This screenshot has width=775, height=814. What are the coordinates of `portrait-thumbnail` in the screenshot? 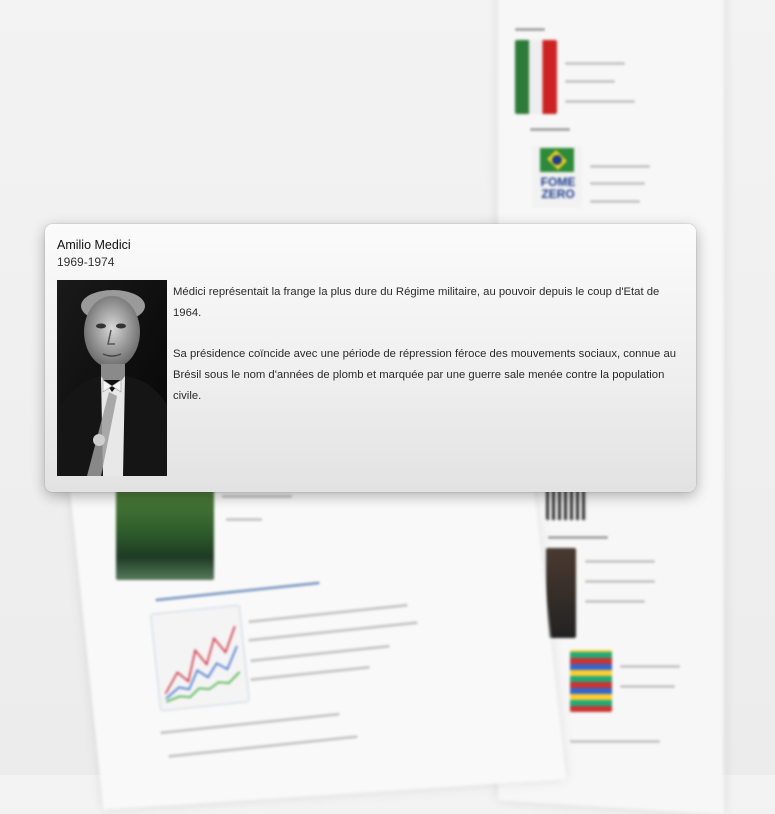 It's located at (561, 593).